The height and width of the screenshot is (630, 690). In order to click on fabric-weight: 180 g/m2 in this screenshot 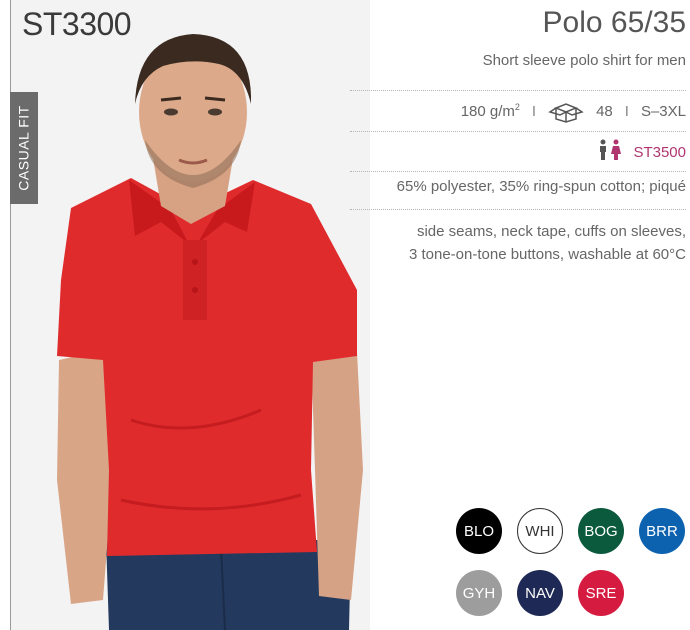, I will do `click(490, 111)`.